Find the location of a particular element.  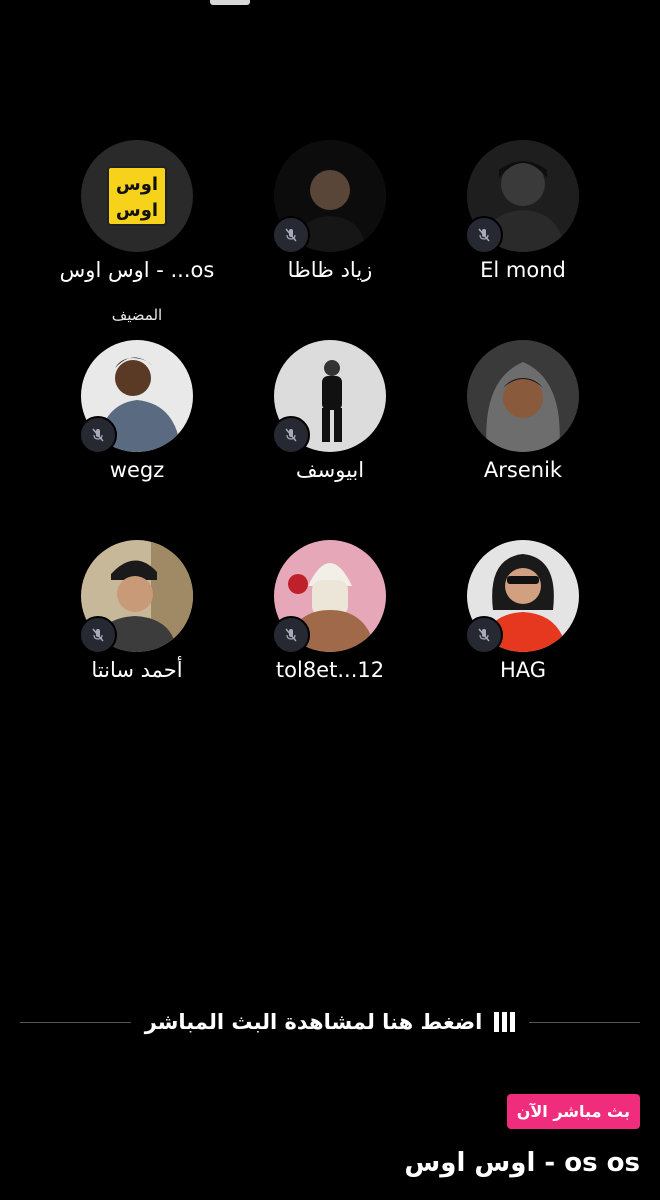

watch-live-row: اضغط هنا لمشاهدة البث المباشر is located at coordinates (330, 1022).